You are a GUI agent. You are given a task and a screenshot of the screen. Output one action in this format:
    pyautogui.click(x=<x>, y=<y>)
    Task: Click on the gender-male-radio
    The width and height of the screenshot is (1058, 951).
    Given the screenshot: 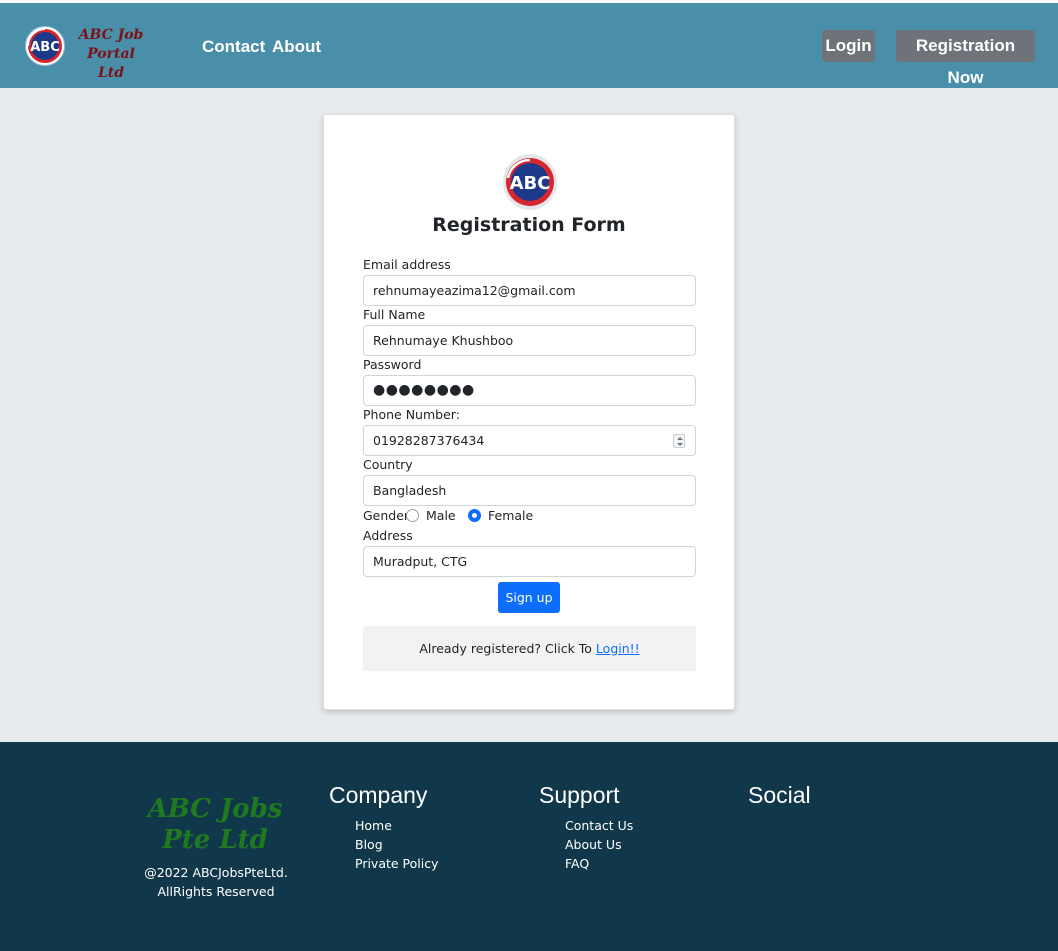 What is the action you would take?
    pyautogui.click(x=412, y=515)
    